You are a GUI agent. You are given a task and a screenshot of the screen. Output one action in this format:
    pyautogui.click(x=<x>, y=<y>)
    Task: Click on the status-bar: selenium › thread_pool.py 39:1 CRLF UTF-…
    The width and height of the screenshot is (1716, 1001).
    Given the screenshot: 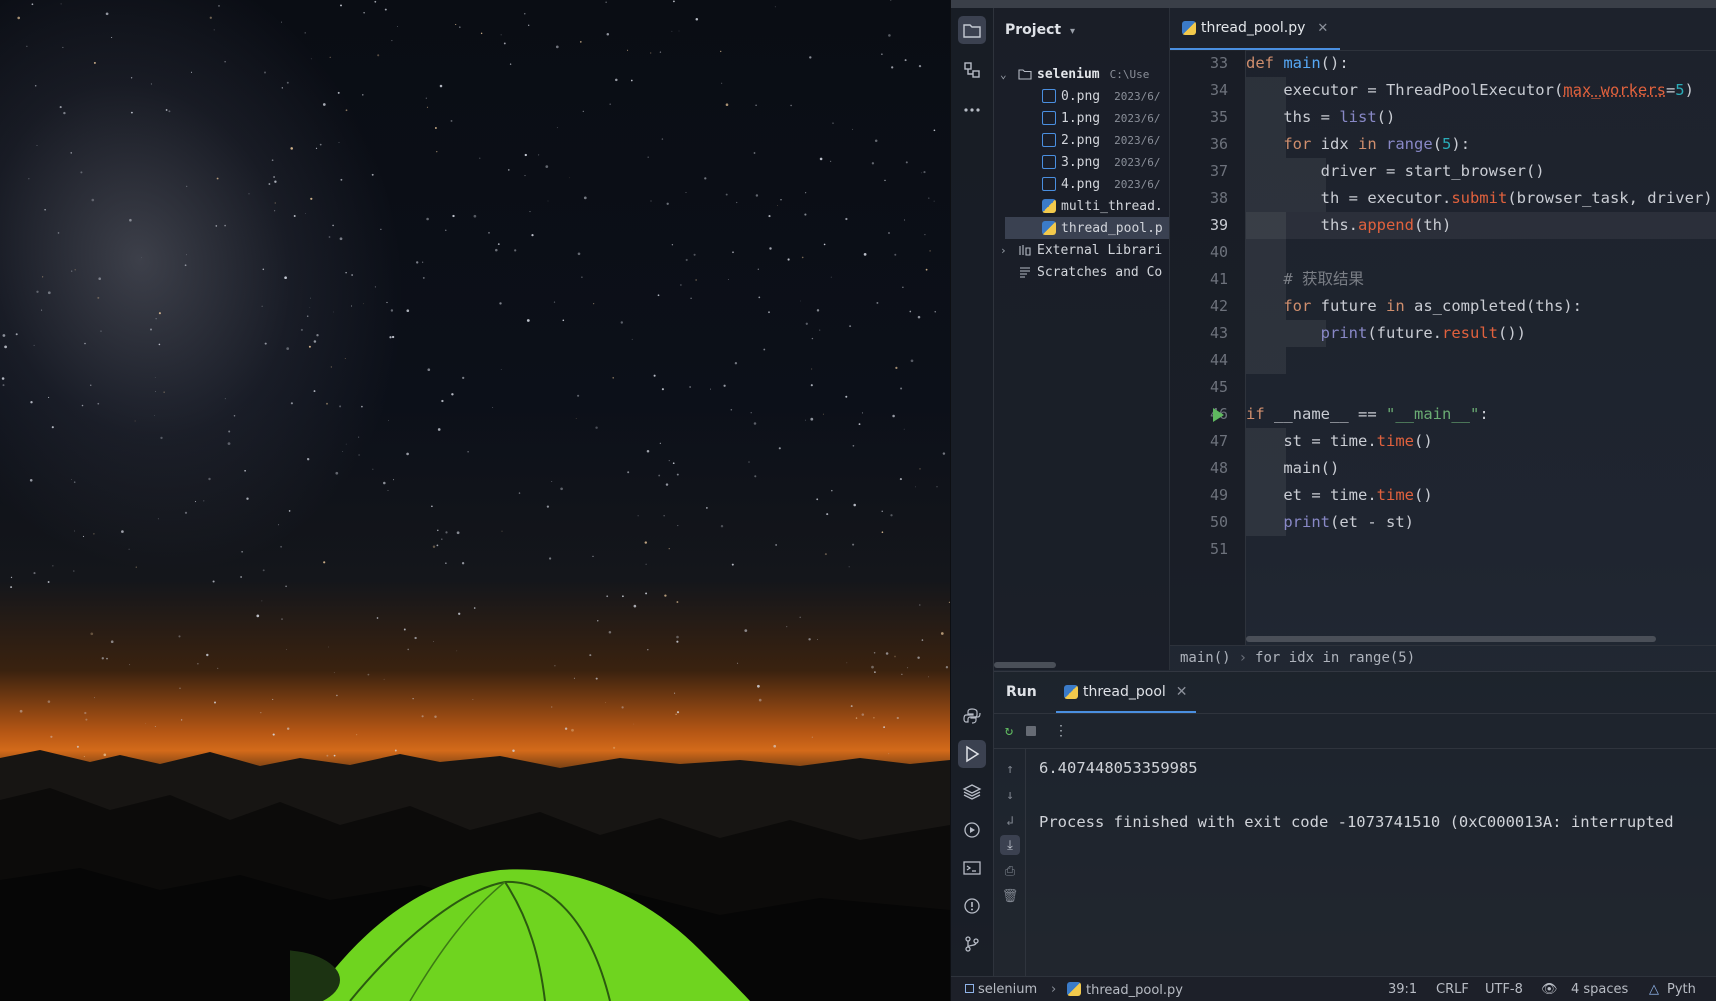 What is the action you would take?
    pyautogui.click(x=1333, y=988)
    